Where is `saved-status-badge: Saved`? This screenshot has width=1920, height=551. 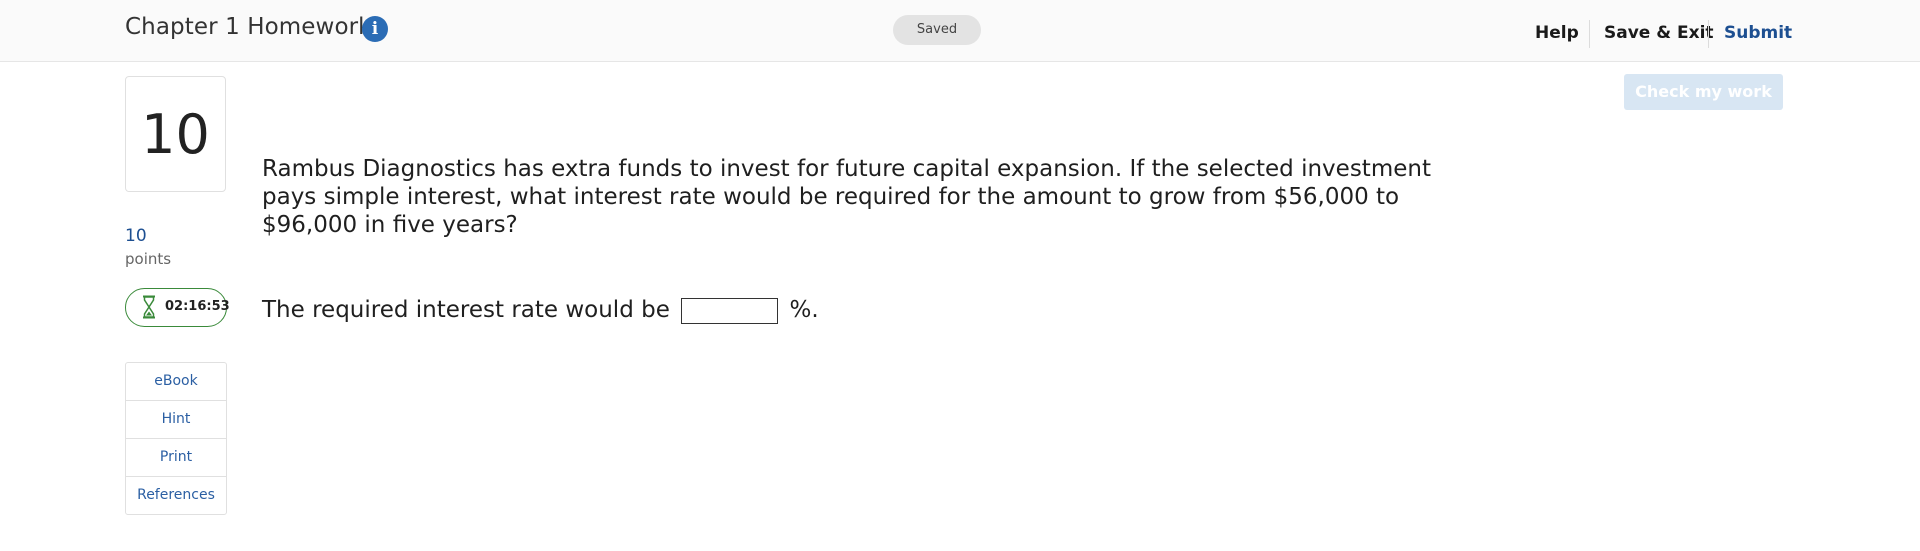 saved-status-badge: Saved is located at coordinates (937, 30).